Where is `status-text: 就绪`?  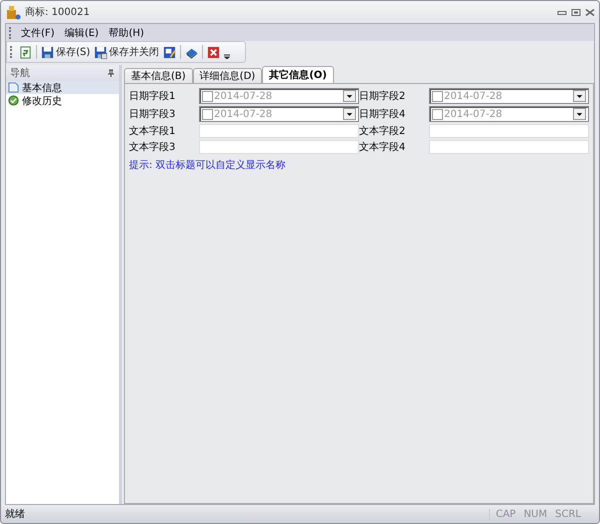 status-text: 就绪 is located at coordinates (15, 514).